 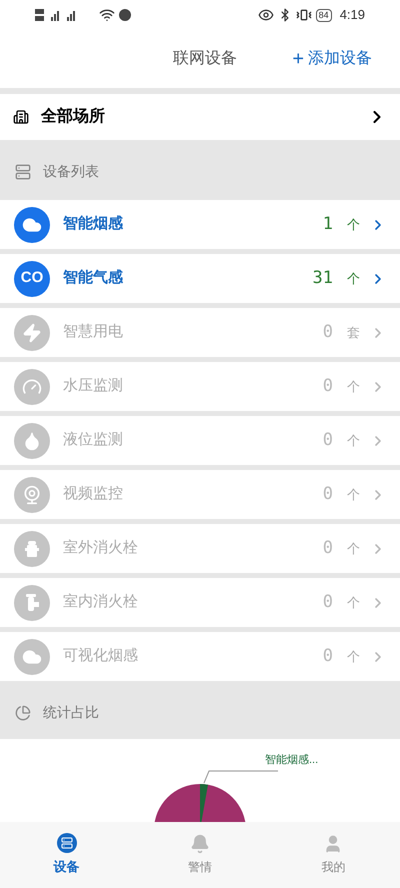 What do you see at coordinates (200, 855) in the screenshot?
I see `nav-tab: 警情` at bounding box center [200, 855].